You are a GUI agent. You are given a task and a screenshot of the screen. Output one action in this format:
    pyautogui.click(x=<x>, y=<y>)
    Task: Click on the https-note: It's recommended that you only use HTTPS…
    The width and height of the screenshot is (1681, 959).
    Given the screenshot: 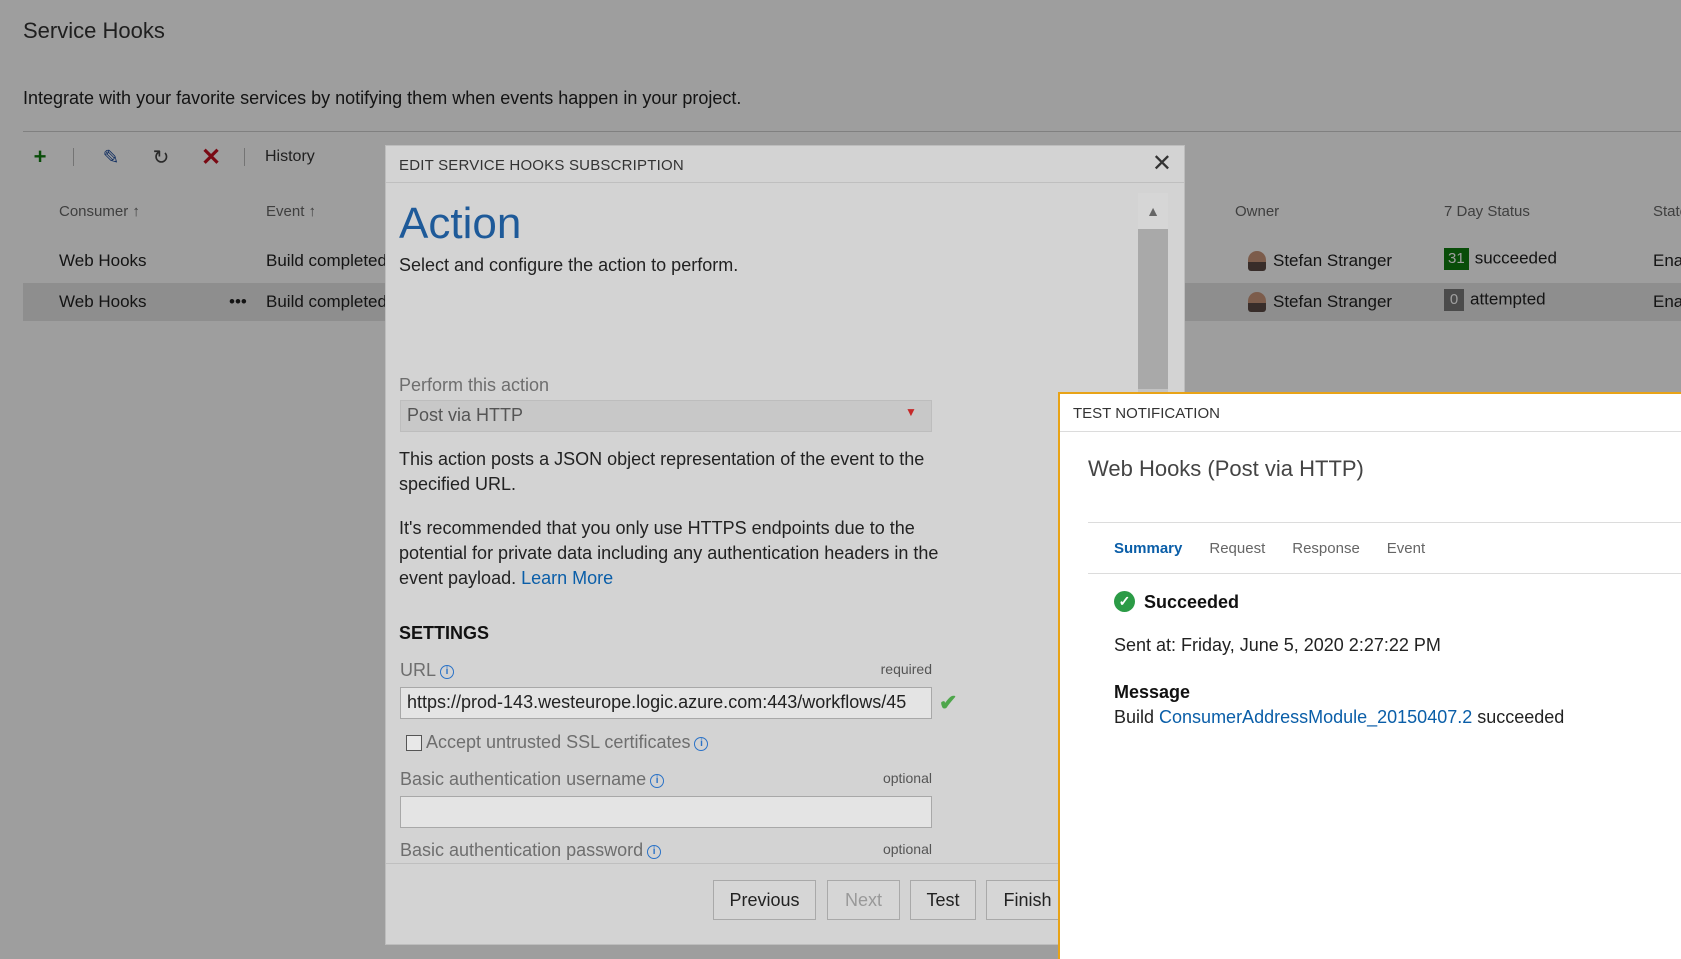 What is the action you would take?
    pyautogui.click(x=669, y=553)
    